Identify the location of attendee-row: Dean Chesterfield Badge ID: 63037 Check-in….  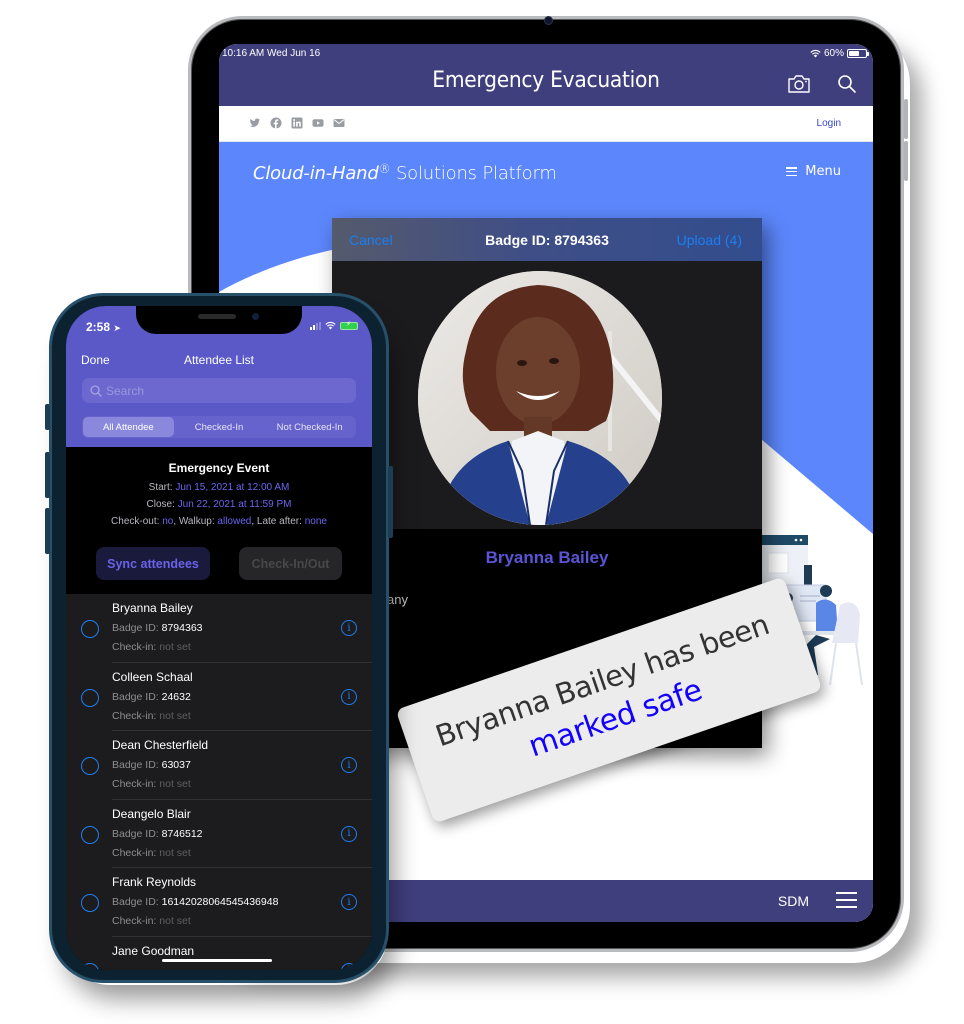
(219, 765).